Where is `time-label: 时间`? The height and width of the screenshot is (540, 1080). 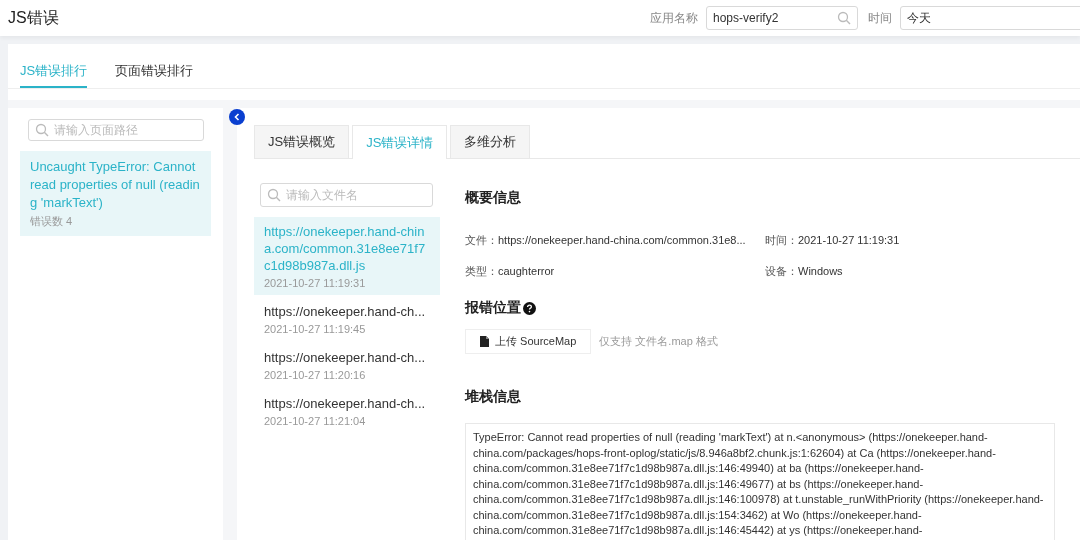
time-label: 时间 is located at coordinates (880, 18).